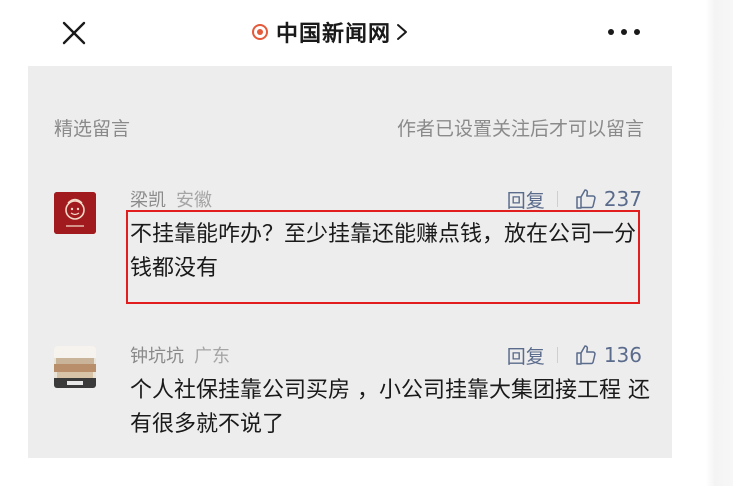 This screenshot has width=733, height=486. I want to click on comment-actions: 回复 136, so click(574, 355).